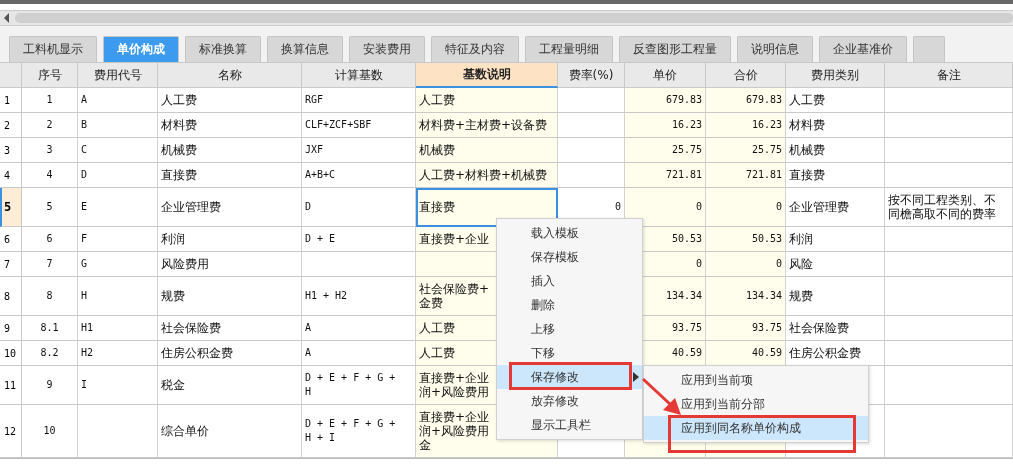 Image resolution: width=1013 pixels, height=471 pixels. Describe the element at coordinates (506, 18) in the screenshot. I see `horizontal-scrollbar` at that location.